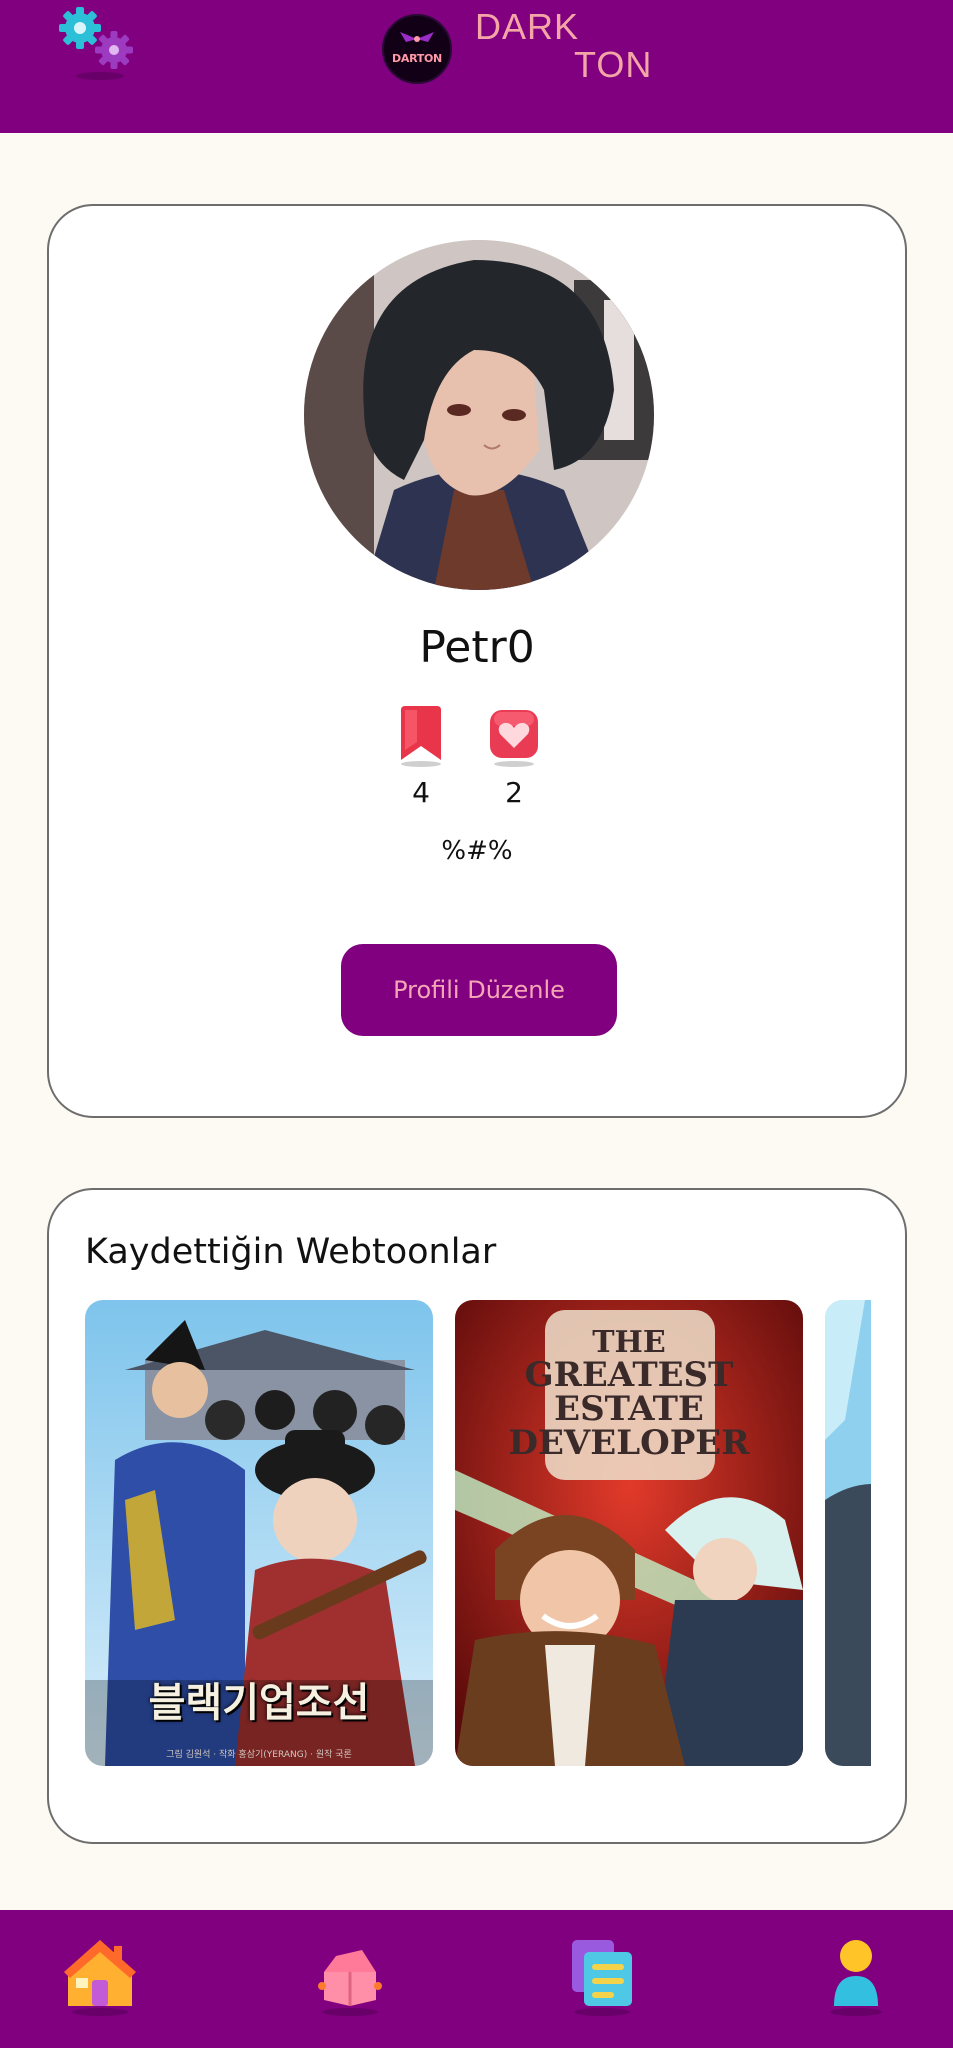 The height and width of the screenshot is (2048, 953). I want to click on nav-list, so click(602, 1975).